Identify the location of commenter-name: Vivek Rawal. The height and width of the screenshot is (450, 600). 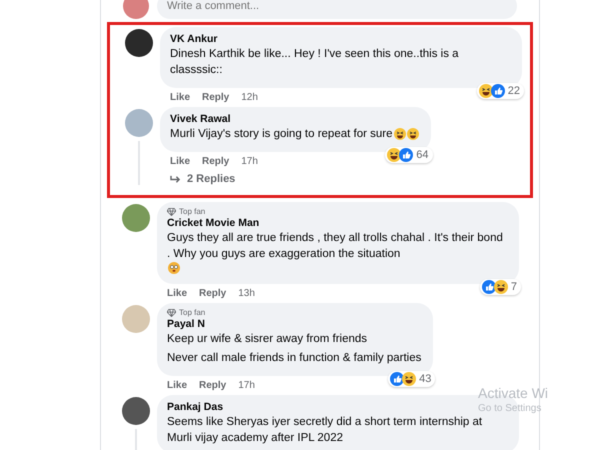
(200, 119).